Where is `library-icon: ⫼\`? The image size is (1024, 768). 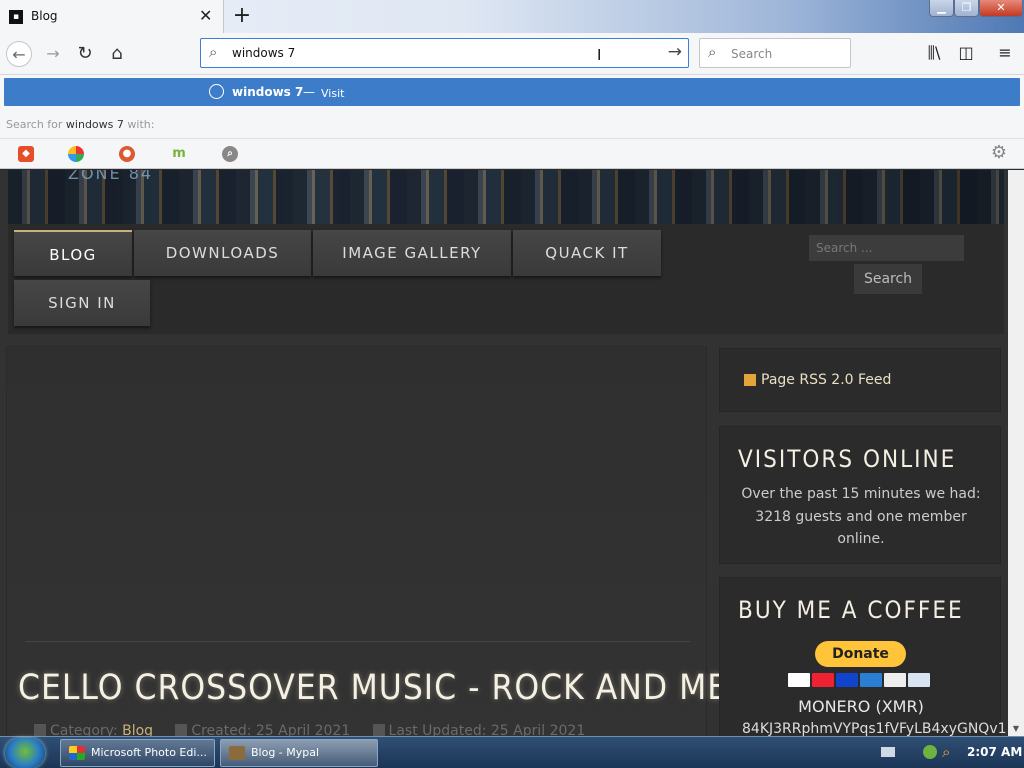
library-icon: ⫼\ is located at coordinates (934, 53).